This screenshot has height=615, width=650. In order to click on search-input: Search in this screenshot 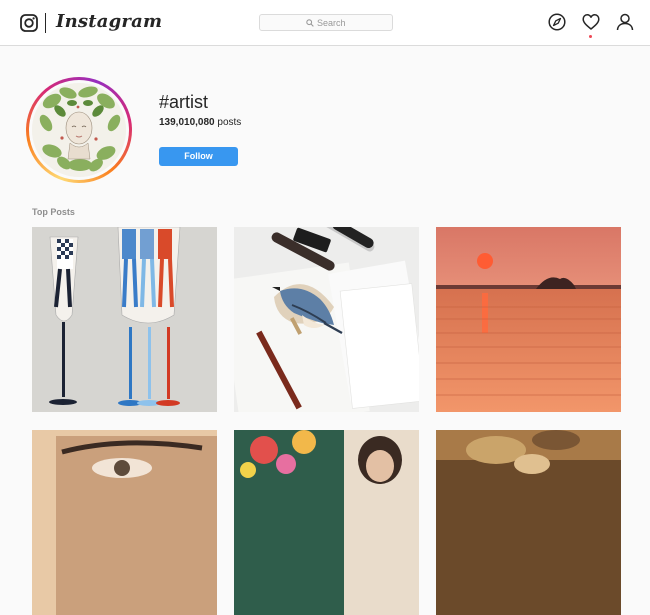, I will do `click(326, 22)`.